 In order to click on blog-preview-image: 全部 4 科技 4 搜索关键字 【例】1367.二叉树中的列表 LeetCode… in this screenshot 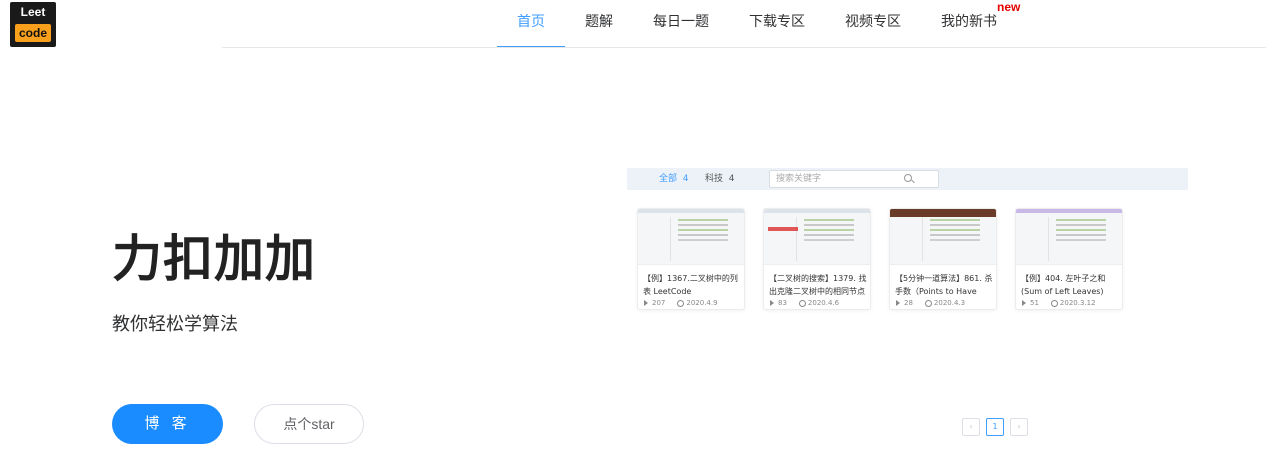, I will do `click(907, 242)`.